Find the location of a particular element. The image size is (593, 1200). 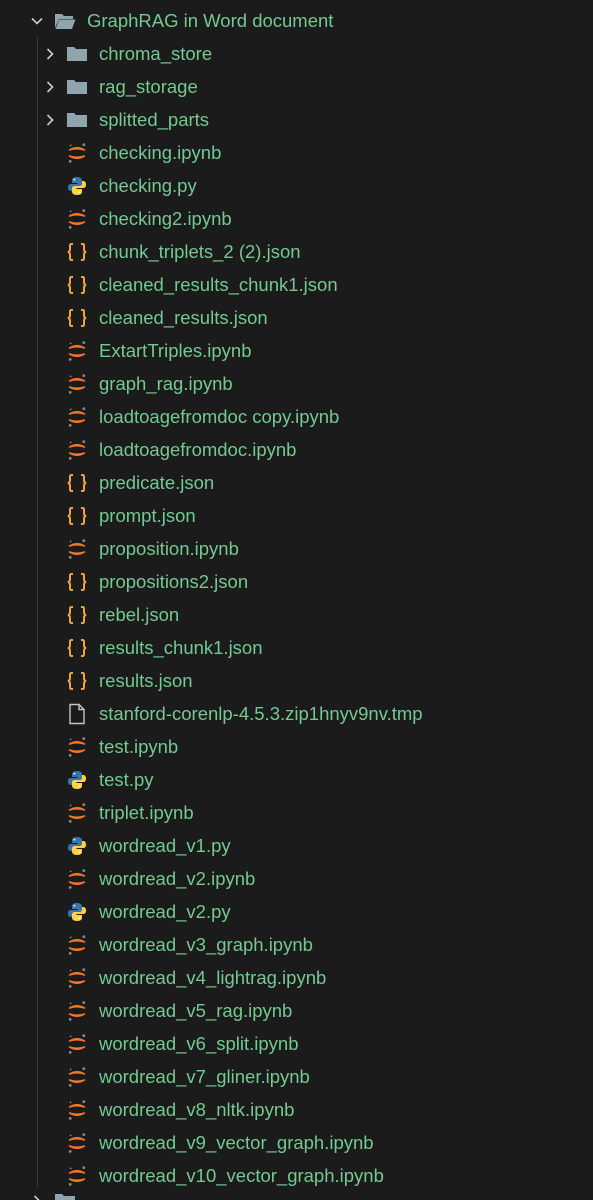

file-item-propositions2-json: propositions2.json is located at coordinates (296, 581).